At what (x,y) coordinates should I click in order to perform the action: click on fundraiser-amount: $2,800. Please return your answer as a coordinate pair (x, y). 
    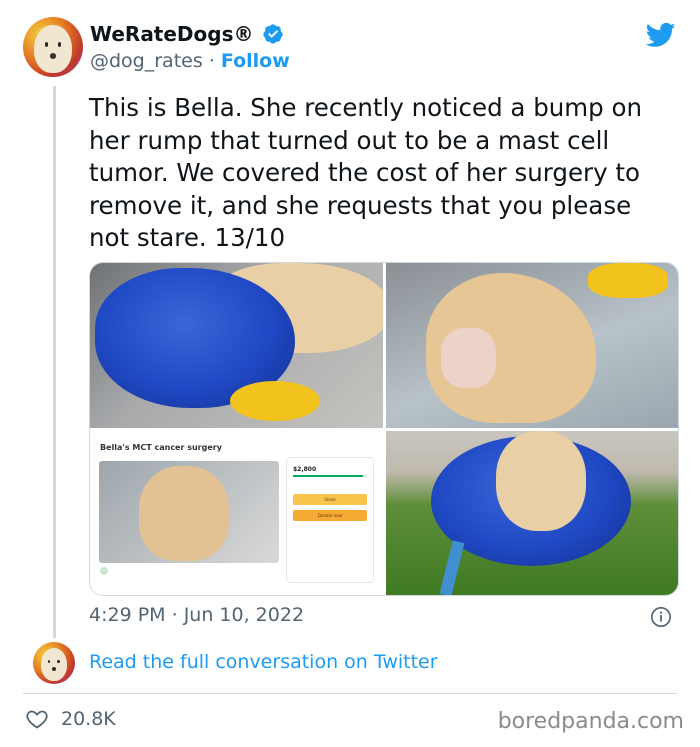
    Looking at the image, I should click on (305, 469).